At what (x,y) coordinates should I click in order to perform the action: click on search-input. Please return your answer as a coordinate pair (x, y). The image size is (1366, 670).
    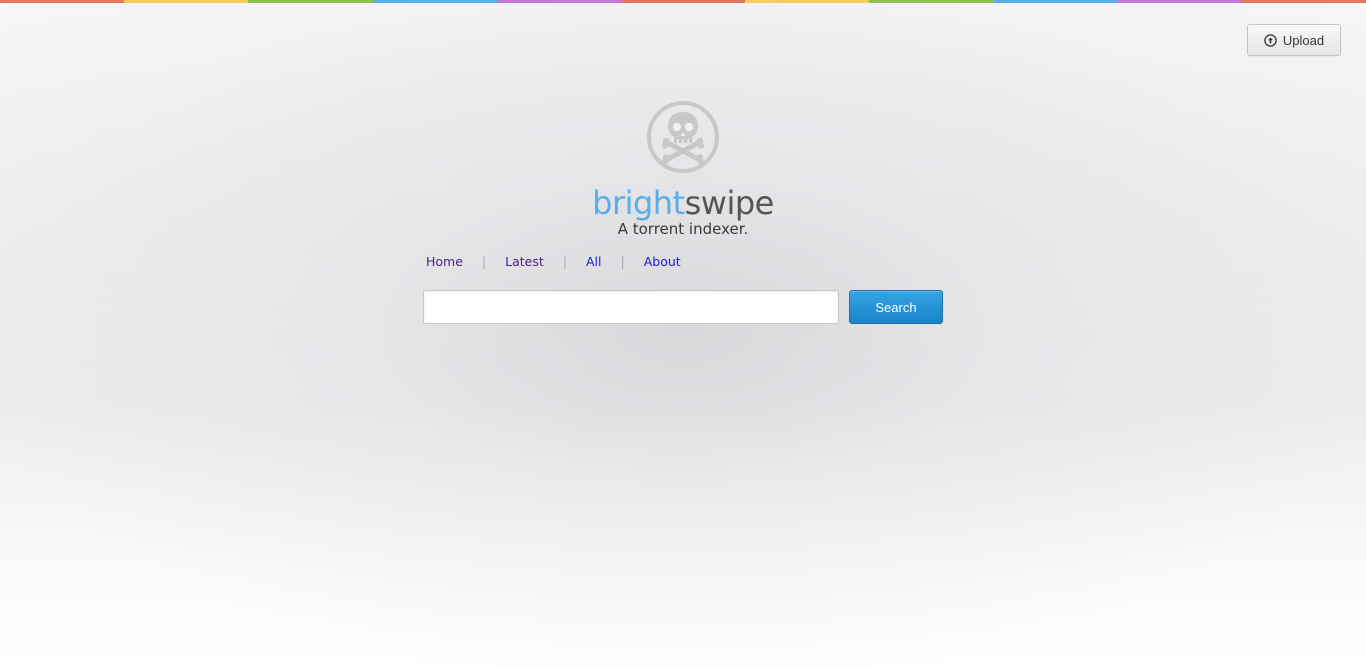
    Looking at the image, I should click on (631, 307).